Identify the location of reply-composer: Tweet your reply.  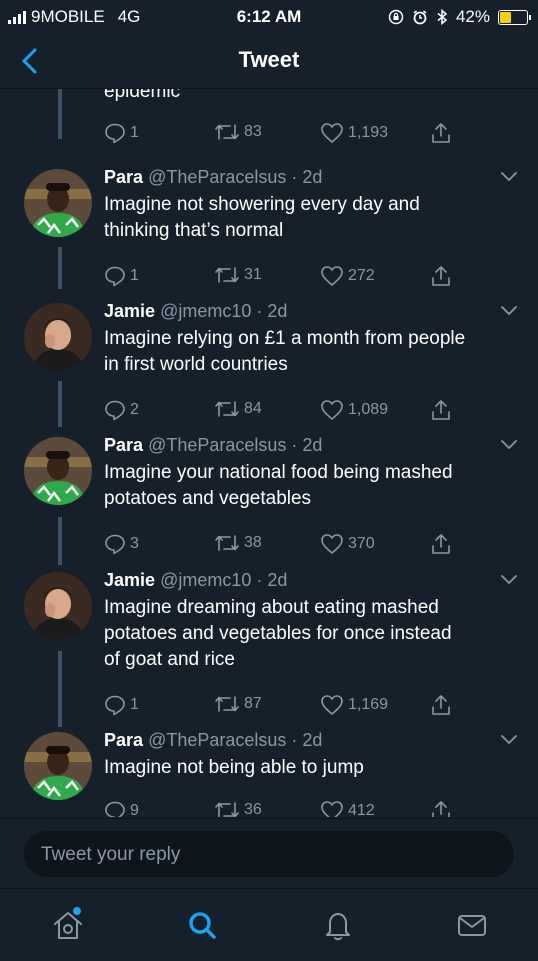
(269, 853).